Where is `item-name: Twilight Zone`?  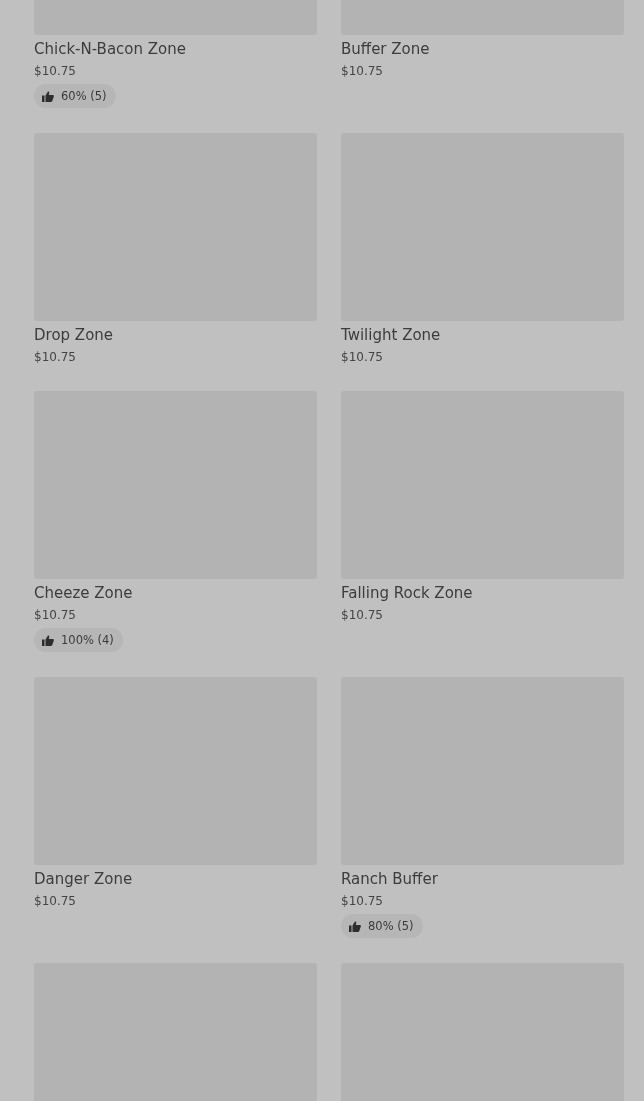 item-name: Twilight Zone is located at coordinates (391, 335).